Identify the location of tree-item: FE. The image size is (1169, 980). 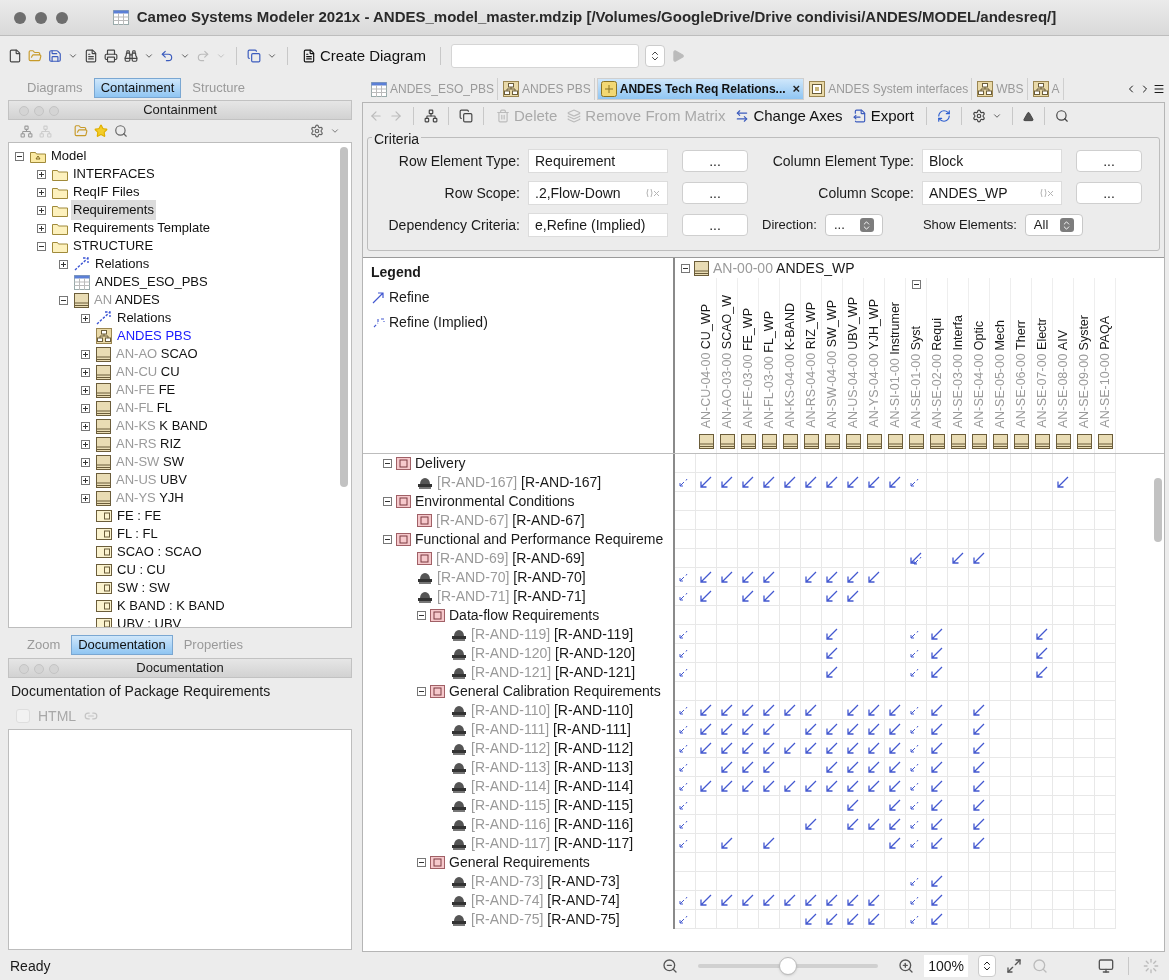
(139, 516).